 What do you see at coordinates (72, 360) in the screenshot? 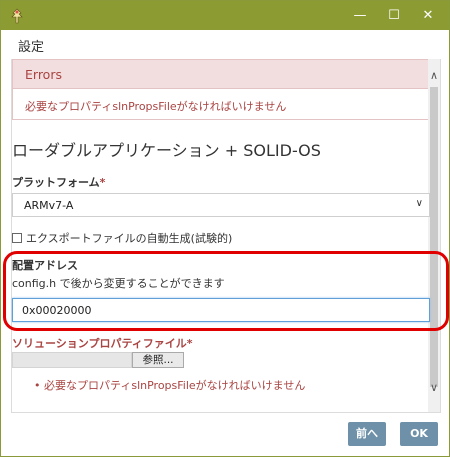
I see `solution-file-path-field` at bounding box center [72, 360].